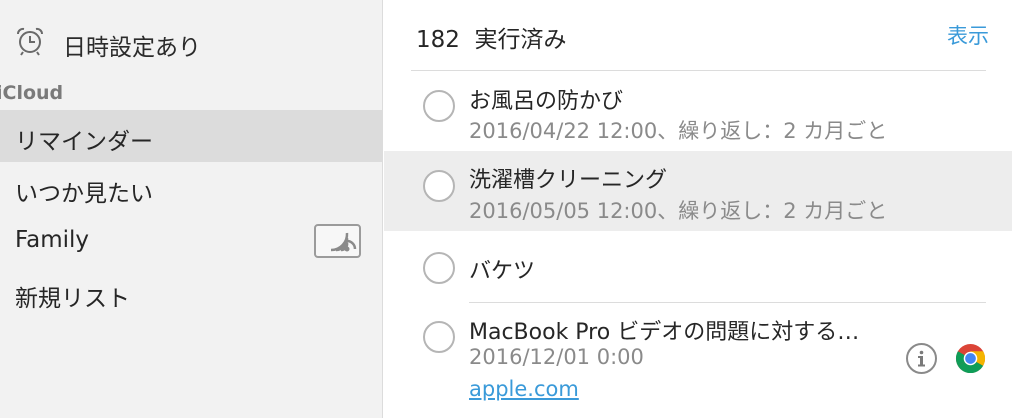 This screenshot has width=1012, height=418. I want to click on sidebar-item-new-list: 新規リスト, so click(191, 293).